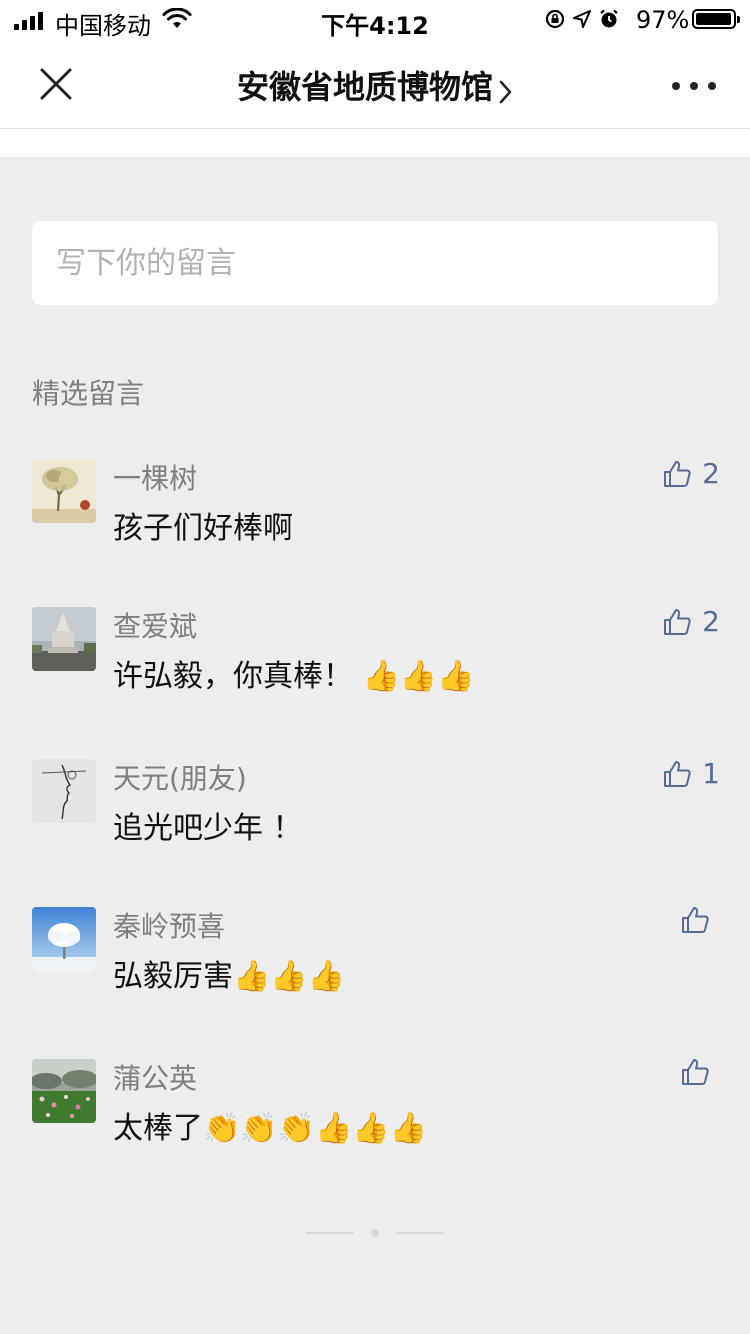  I want to click on comment-nickname: 一棵树, so click(155, 478).